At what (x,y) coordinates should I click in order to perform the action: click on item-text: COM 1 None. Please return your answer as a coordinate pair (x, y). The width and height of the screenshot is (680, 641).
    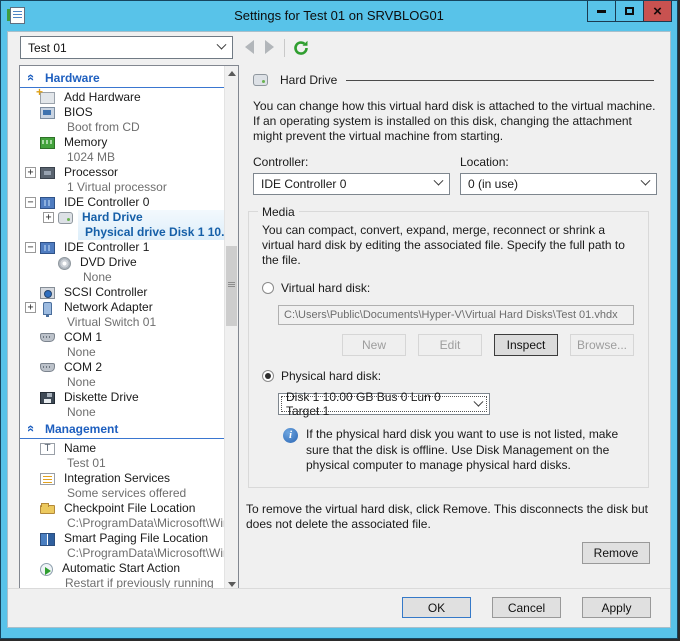
    Looking at the image, I should click on (83, 345).